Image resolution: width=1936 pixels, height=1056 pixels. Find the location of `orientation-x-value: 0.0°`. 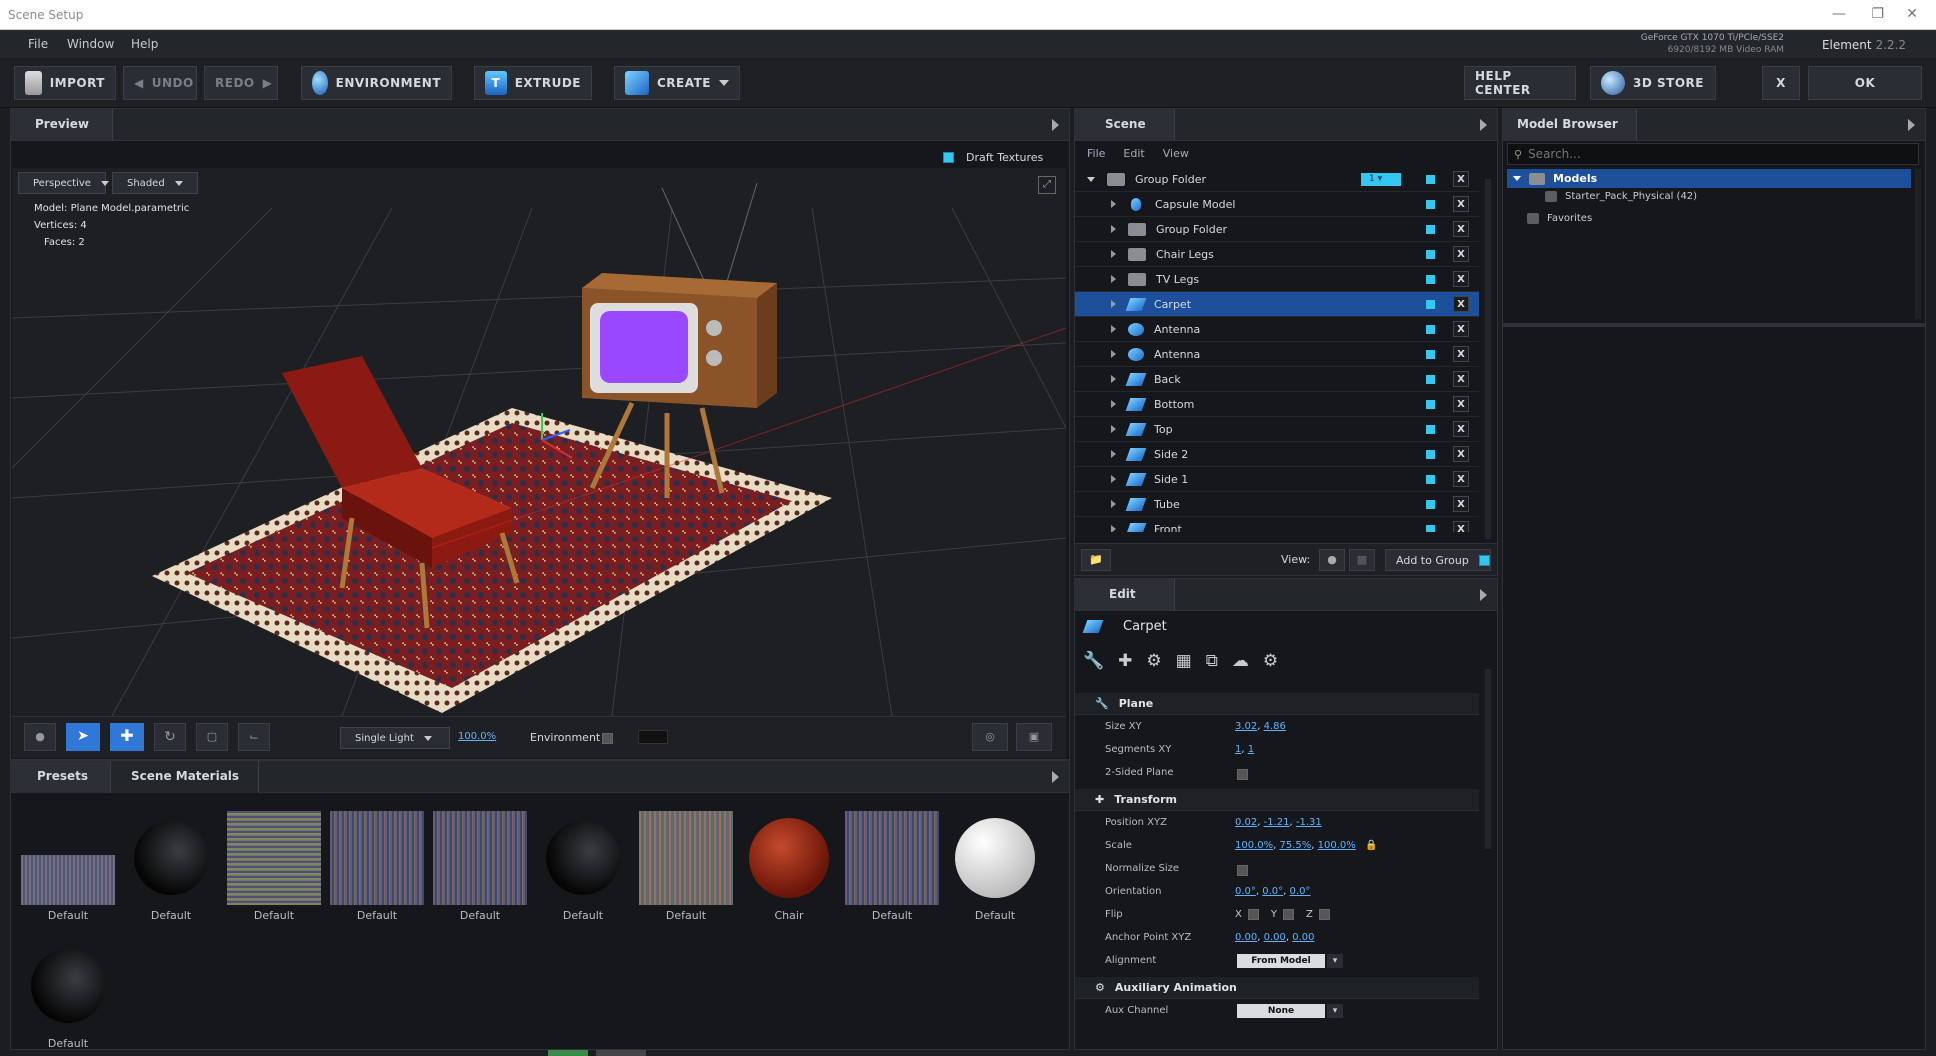

orientation-x-value: 0.0° is located at coordinates (1245, 891).